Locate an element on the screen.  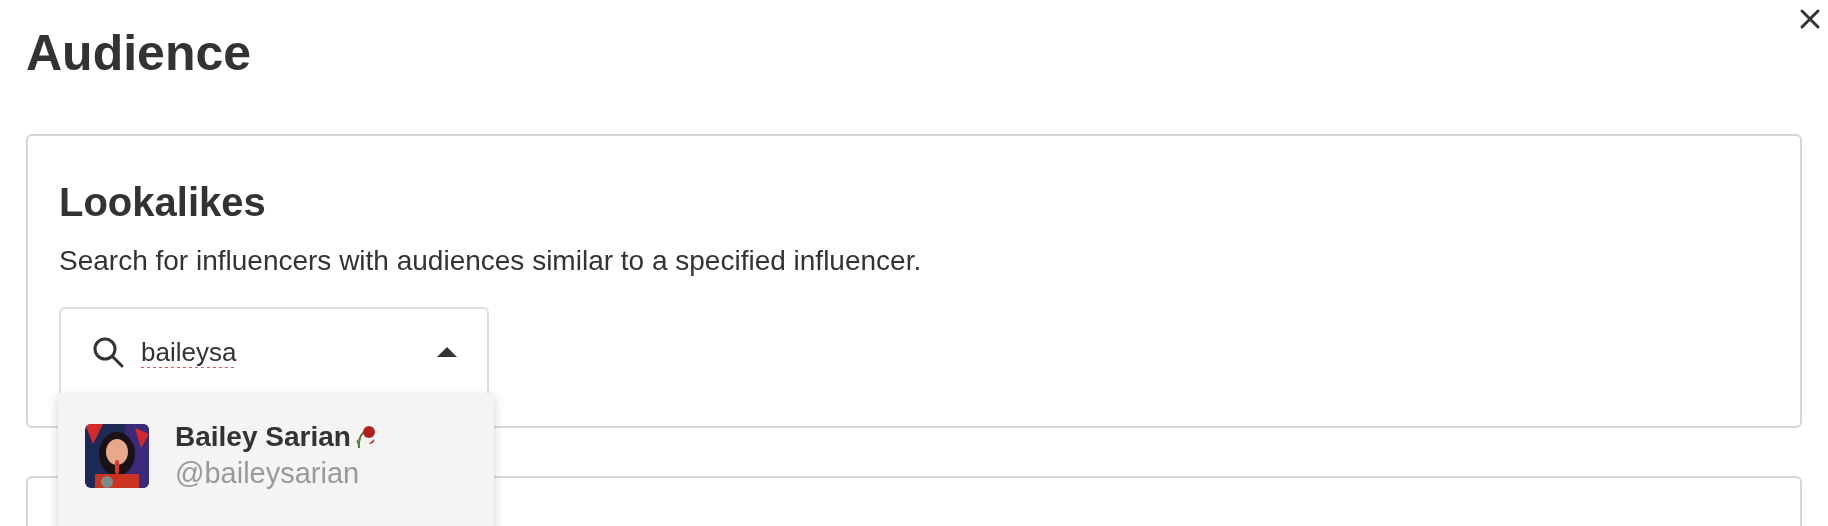
caret-icon is located at coordinates (447, 352).